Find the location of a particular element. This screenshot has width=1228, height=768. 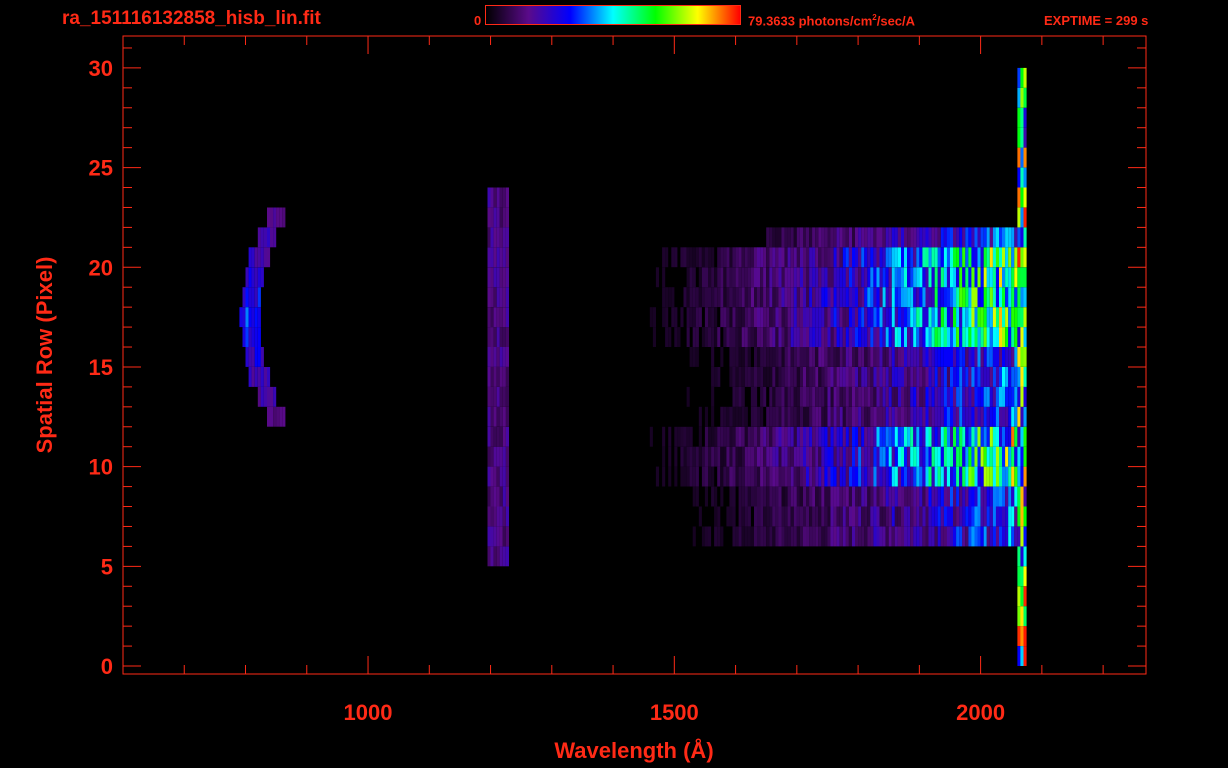

y-tick-label: 30 is located at coordinates (101, 68).